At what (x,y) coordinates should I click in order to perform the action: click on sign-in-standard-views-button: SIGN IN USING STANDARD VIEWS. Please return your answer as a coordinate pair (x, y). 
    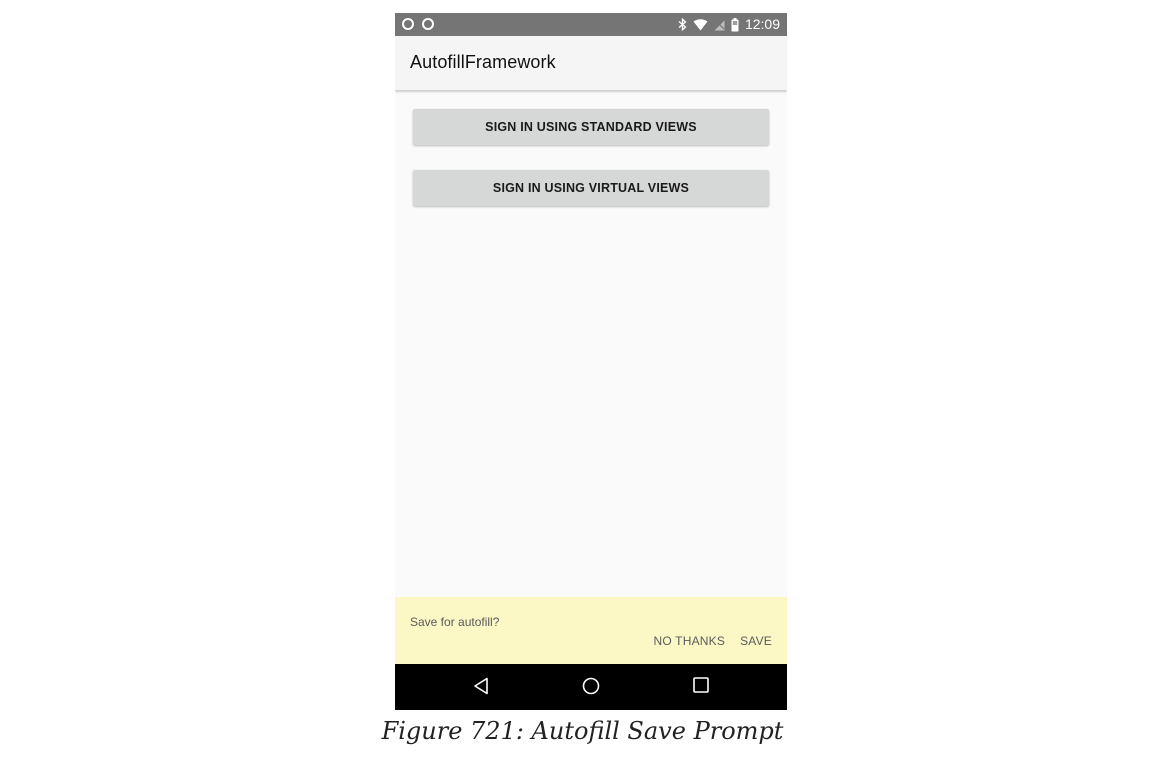
    Looking at the image, I should click on (591, 127).